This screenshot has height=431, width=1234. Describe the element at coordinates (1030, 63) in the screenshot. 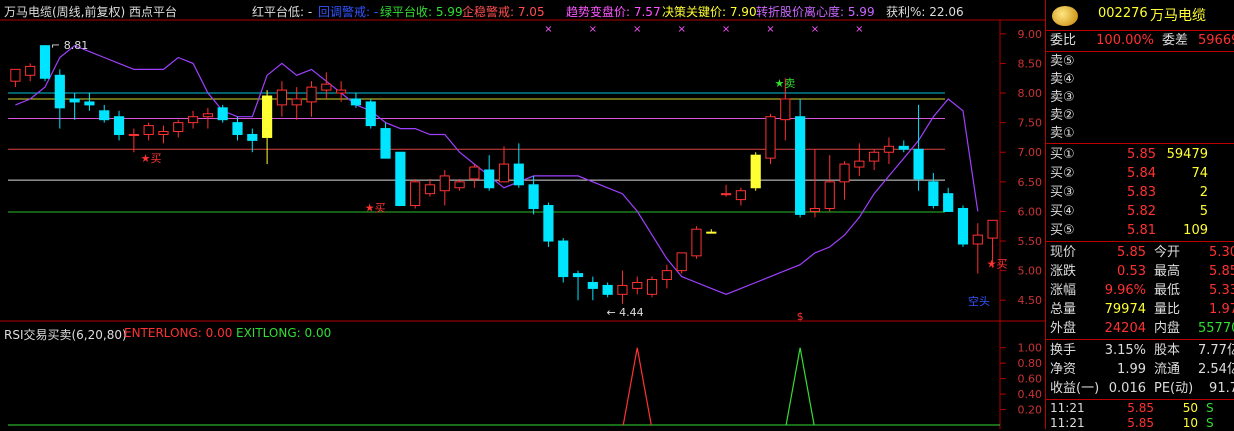

I see `y-tick-label: 8.50` at that location.